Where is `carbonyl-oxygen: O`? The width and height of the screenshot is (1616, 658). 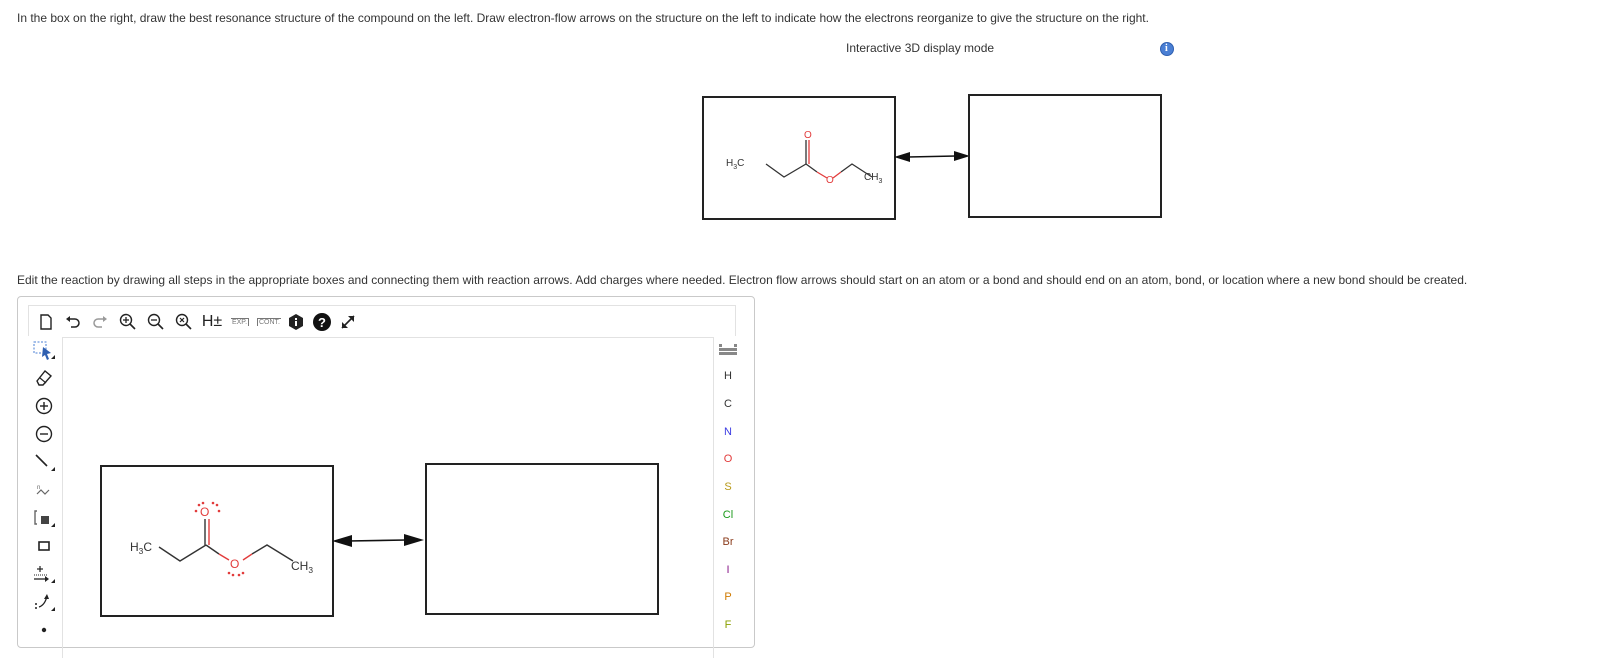 carbonyl-oxygen: O is located at coordinates (808, 135).